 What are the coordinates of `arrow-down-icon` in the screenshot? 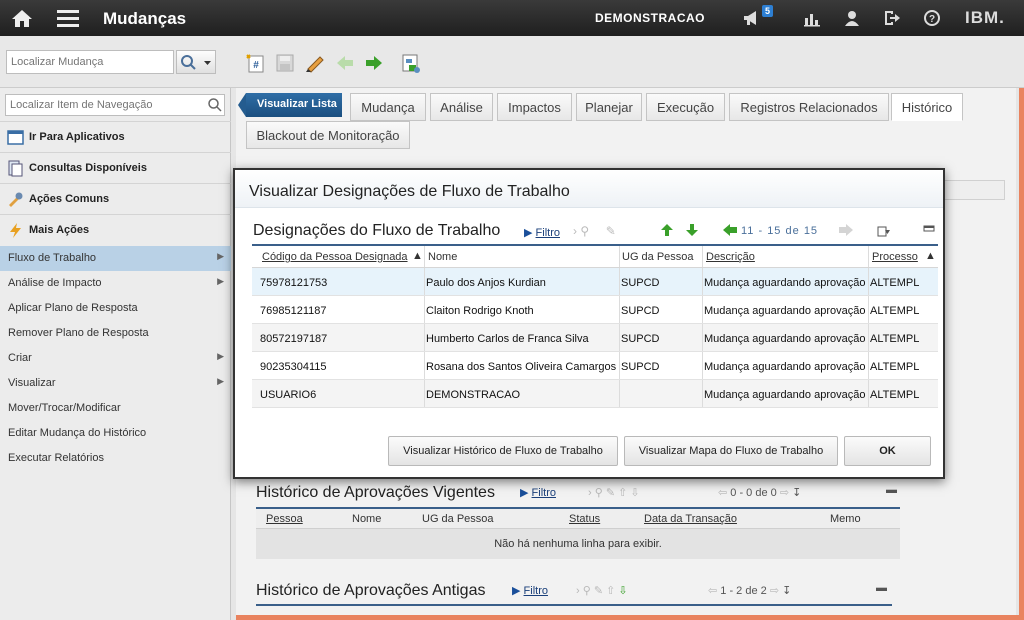 It's located at (692, 231).